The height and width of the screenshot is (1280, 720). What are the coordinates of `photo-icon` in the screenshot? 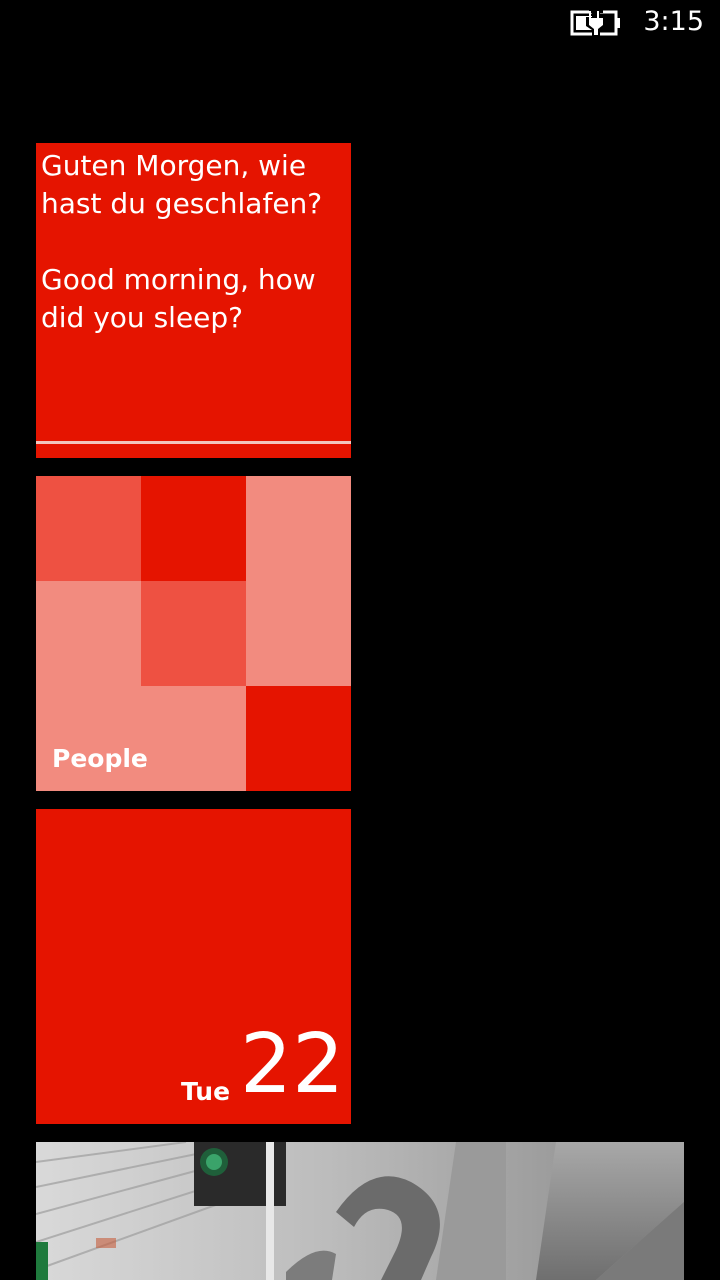 It's located at (360, 1211).